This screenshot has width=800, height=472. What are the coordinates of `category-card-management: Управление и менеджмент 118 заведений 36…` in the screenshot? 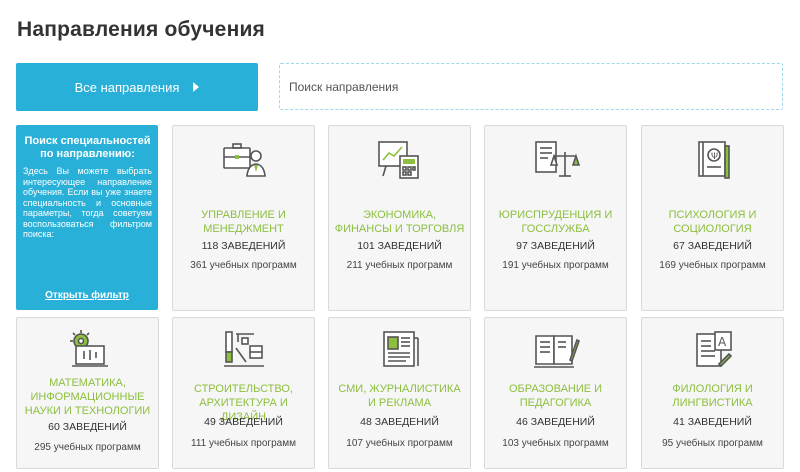 It's located at (243, 218).